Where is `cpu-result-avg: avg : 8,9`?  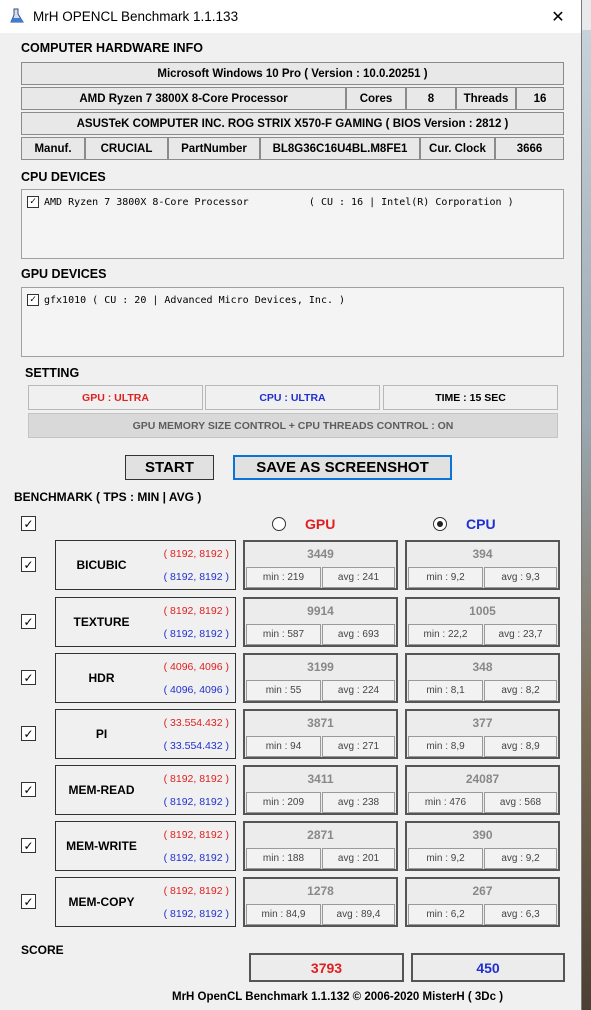
cpu-result-avg: avg : 8,9 is located at coordinates (520, 746).